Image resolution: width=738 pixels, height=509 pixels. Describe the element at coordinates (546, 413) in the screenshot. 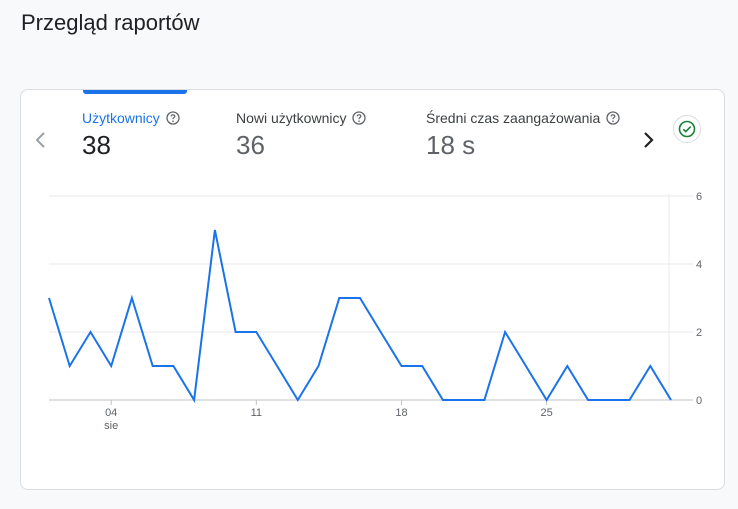

I see `x-tick-label: 25` at that location.